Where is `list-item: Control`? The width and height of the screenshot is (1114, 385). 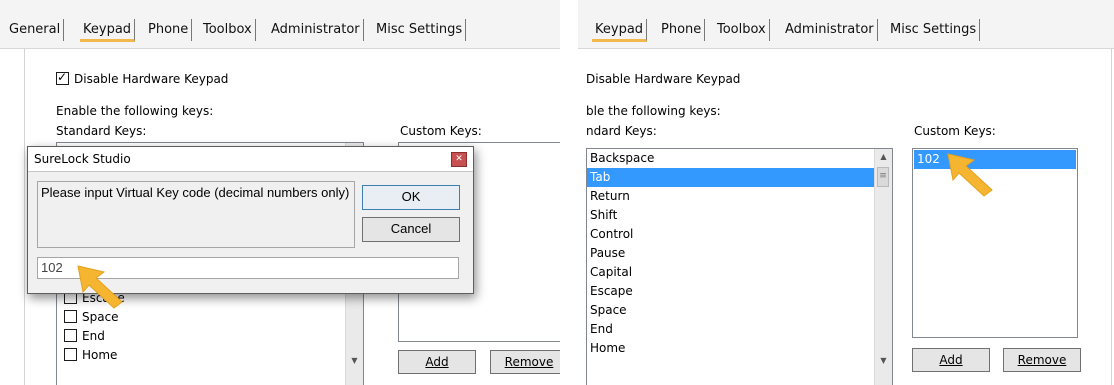
list-item: Control is located at coordinates (731, 234).